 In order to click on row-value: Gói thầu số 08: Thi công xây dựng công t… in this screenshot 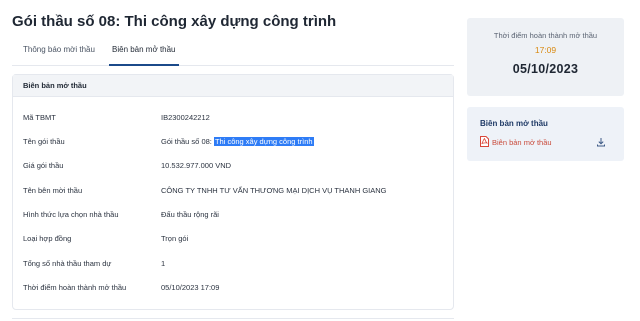, I will do `click(237, 141)`.